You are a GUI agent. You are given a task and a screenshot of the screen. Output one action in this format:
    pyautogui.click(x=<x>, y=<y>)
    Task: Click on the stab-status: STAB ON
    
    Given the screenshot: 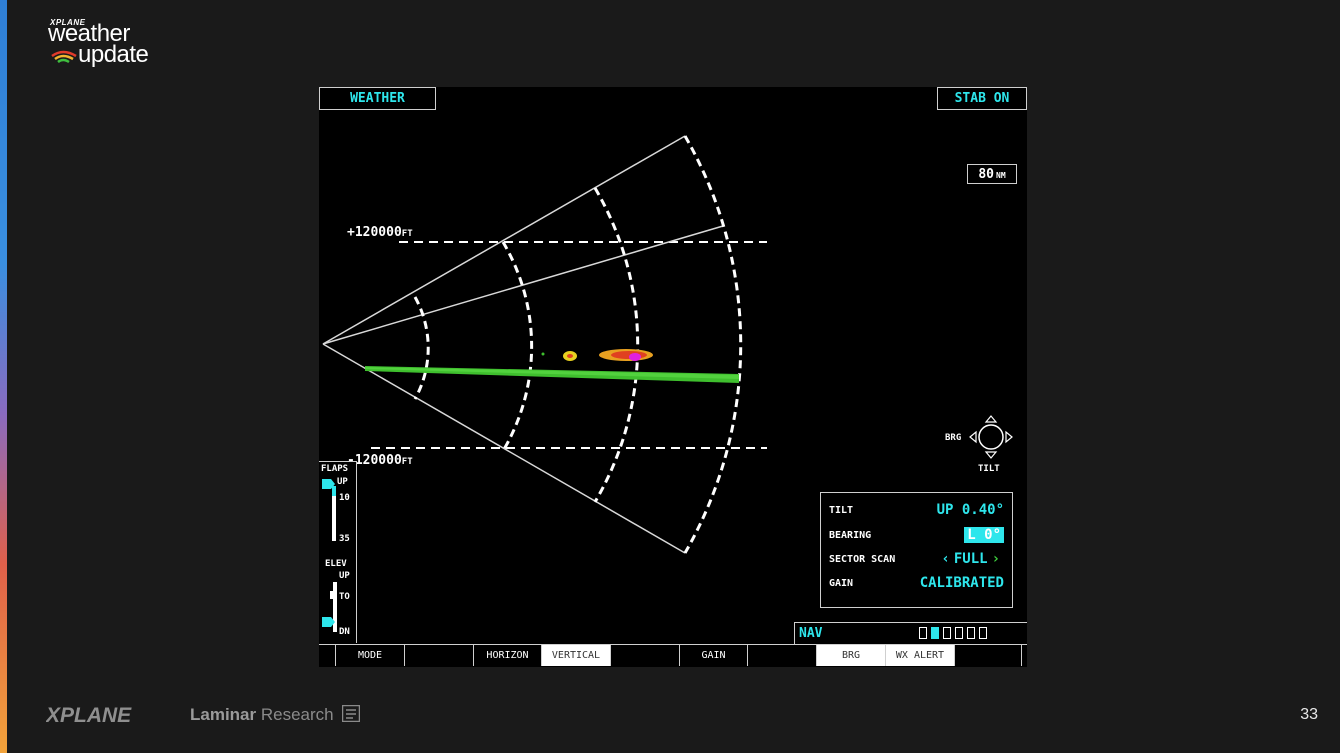 What is the action you would take?
    pyautogui.click(x=982, y=98)
    